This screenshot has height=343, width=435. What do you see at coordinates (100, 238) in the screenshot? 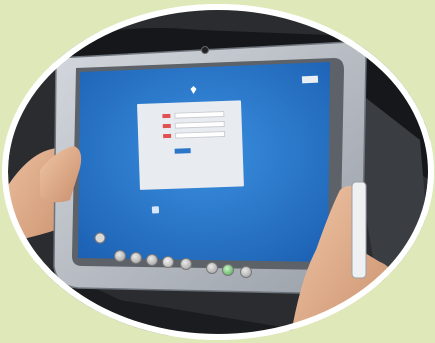
I see `hardware-button-row` at bounding box center [100, 238].